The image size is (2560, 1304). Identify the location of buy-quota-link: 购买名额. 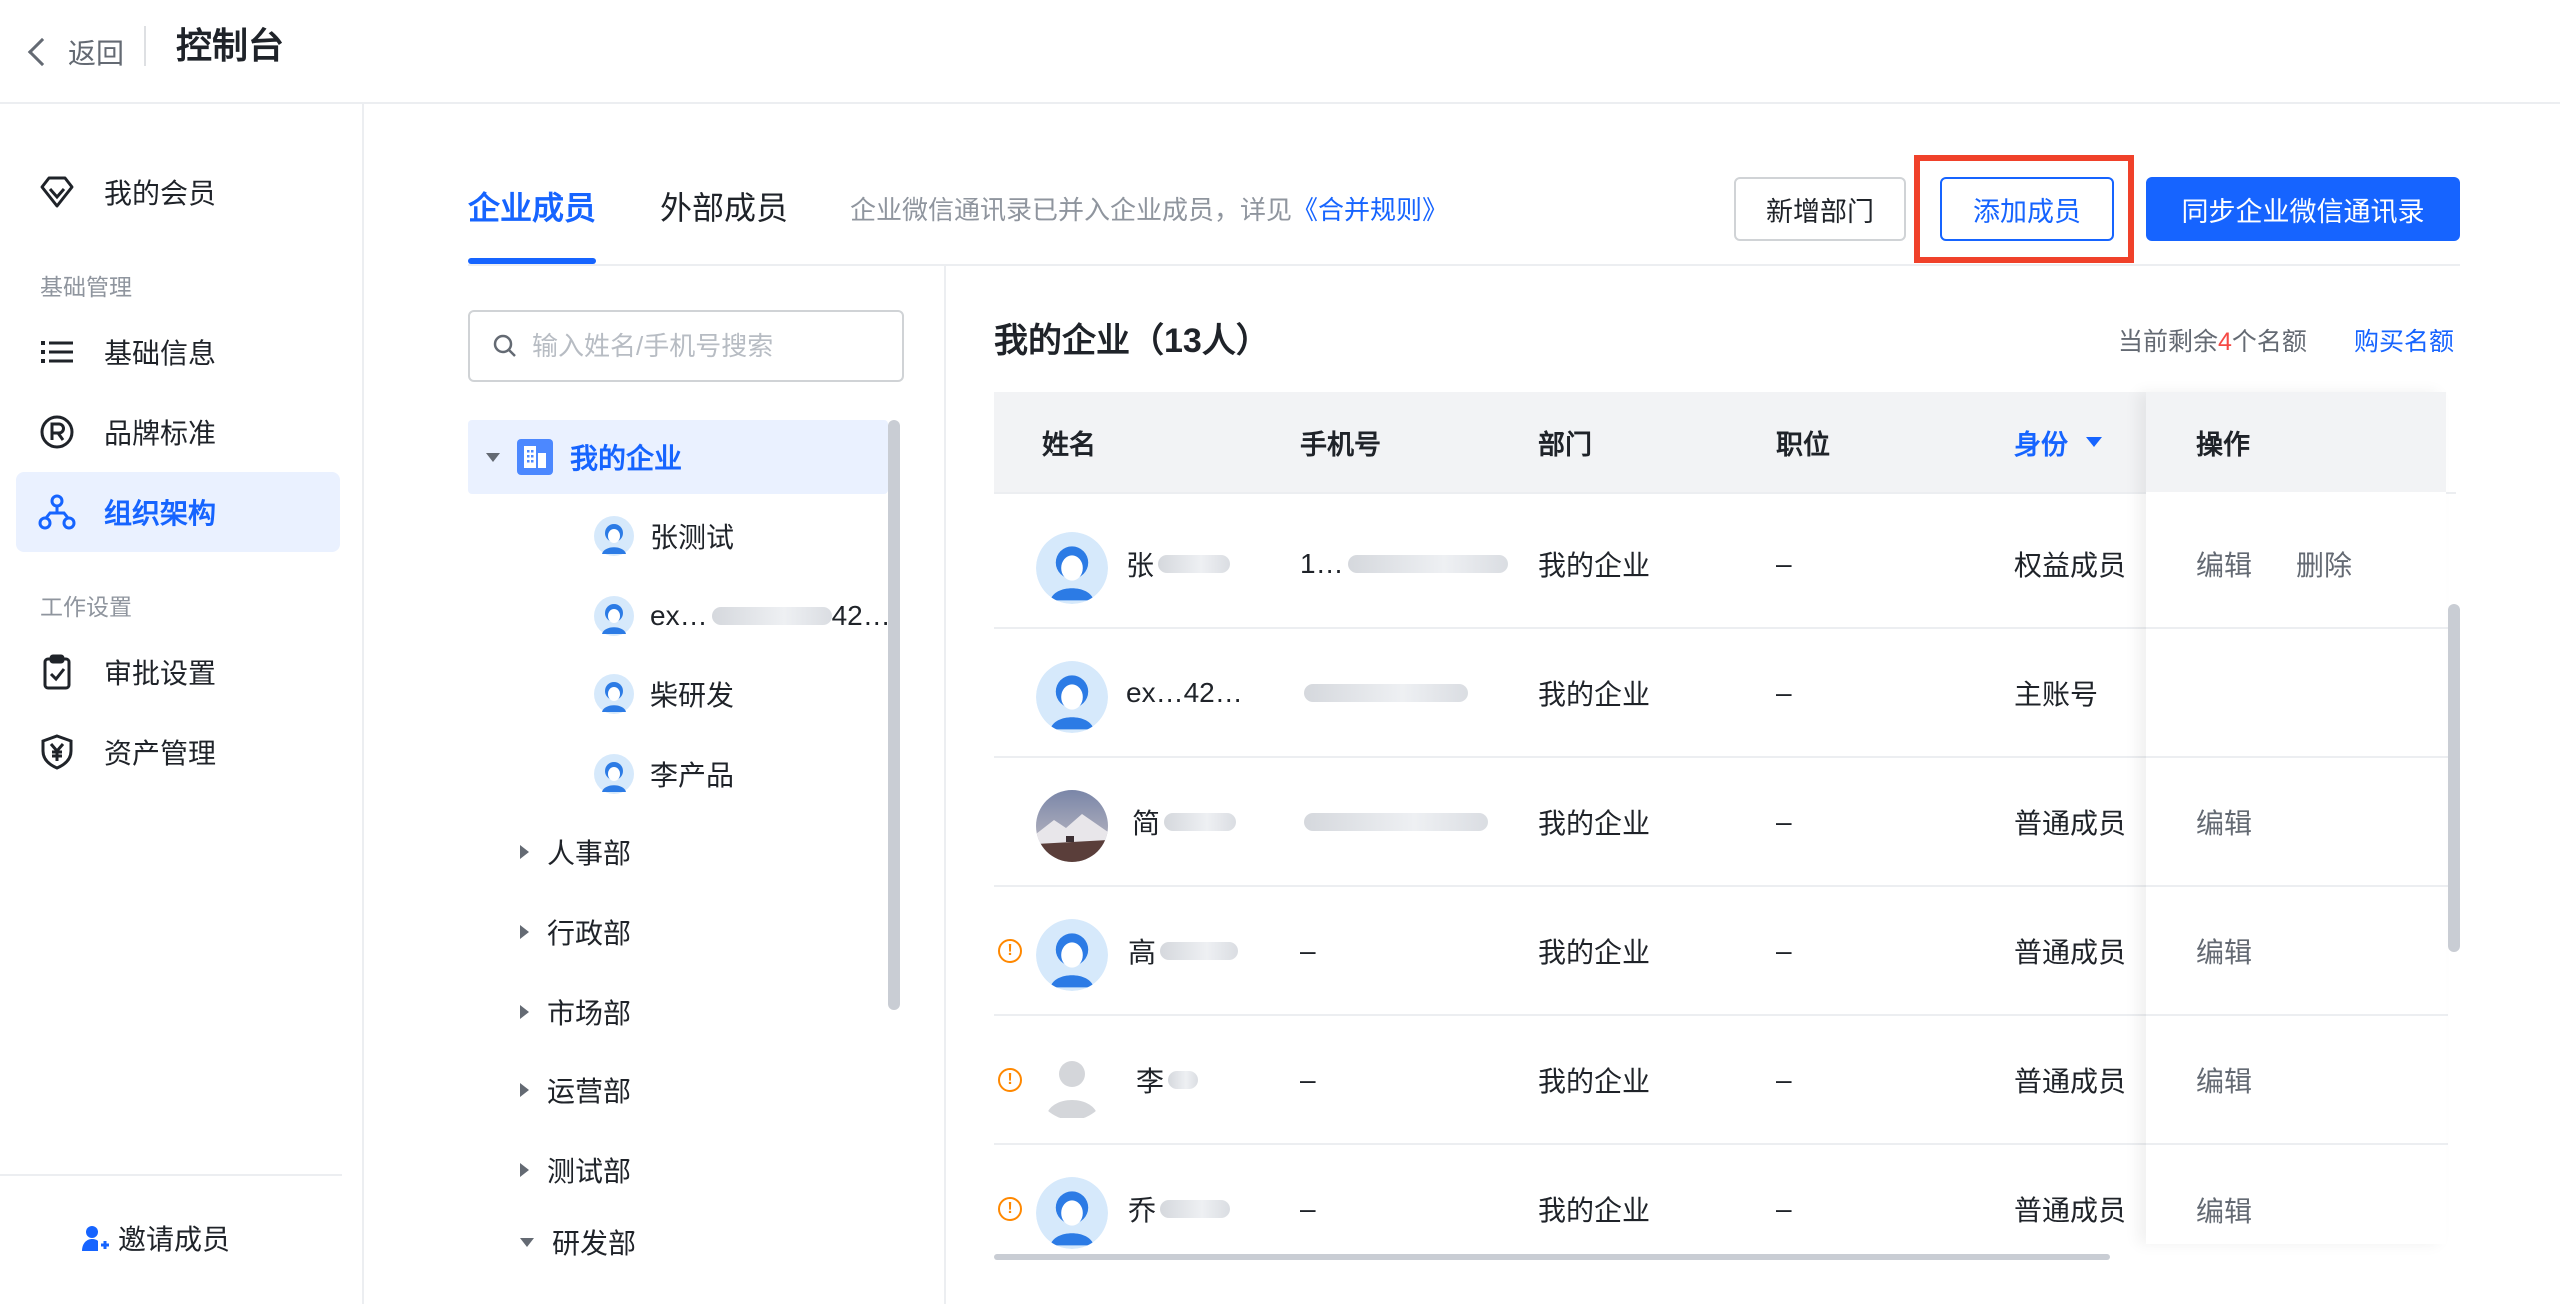
(2404, 342).